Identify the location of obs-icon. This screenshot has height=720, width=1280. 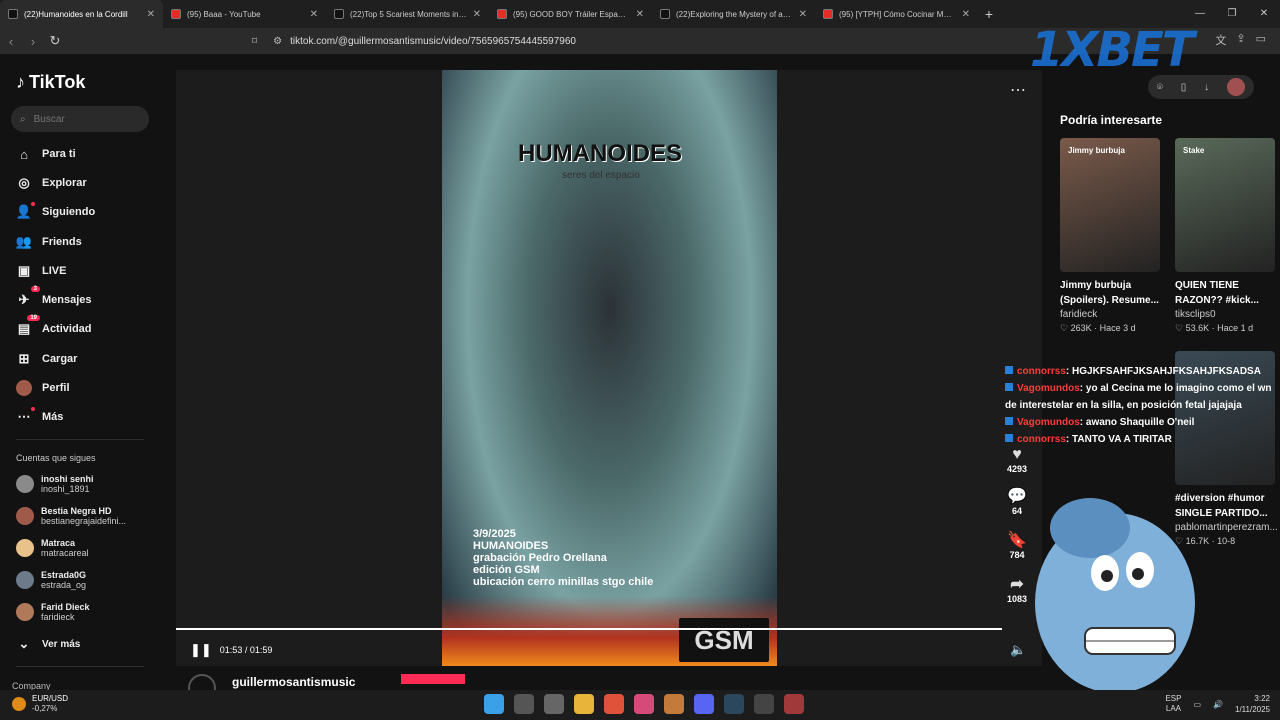
(764, 704).